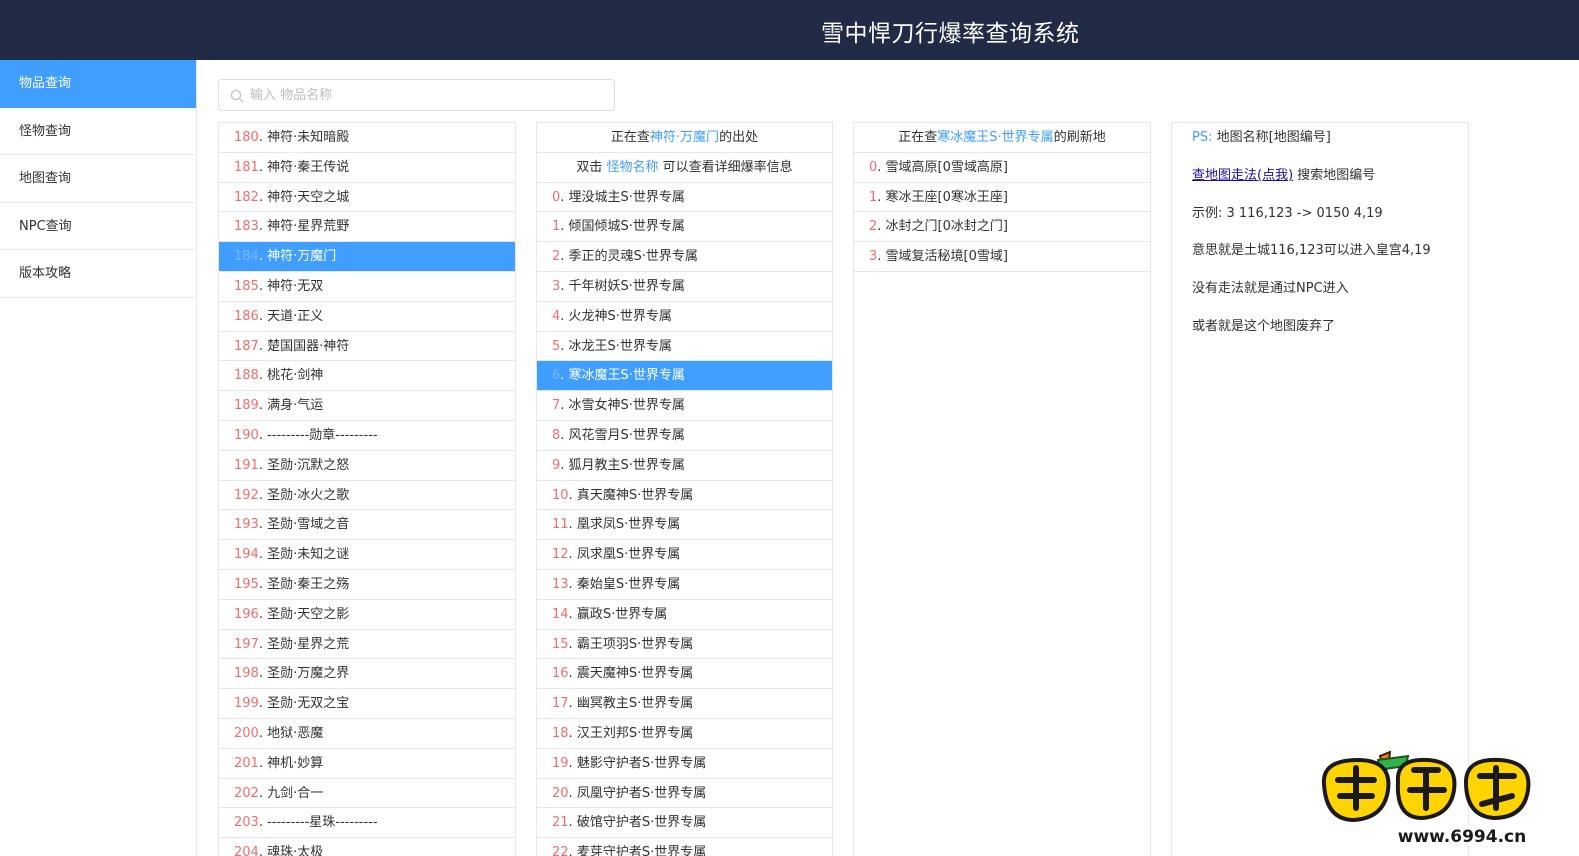  Describe the element at coordinates (628, 555) in the screenshot. I see `row-name: 凤求凰S·世界专属` at that location.